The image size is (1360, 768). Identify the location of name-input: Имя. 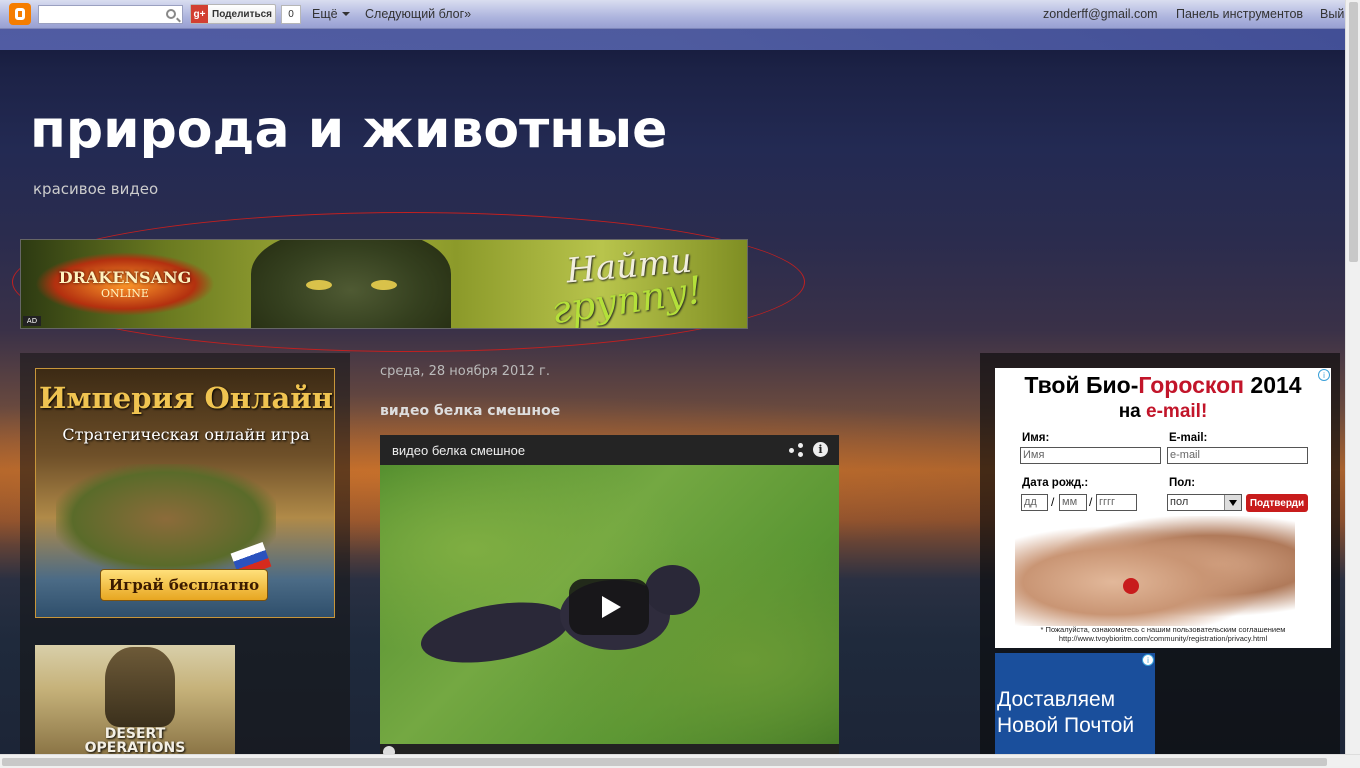
(1090, 455).